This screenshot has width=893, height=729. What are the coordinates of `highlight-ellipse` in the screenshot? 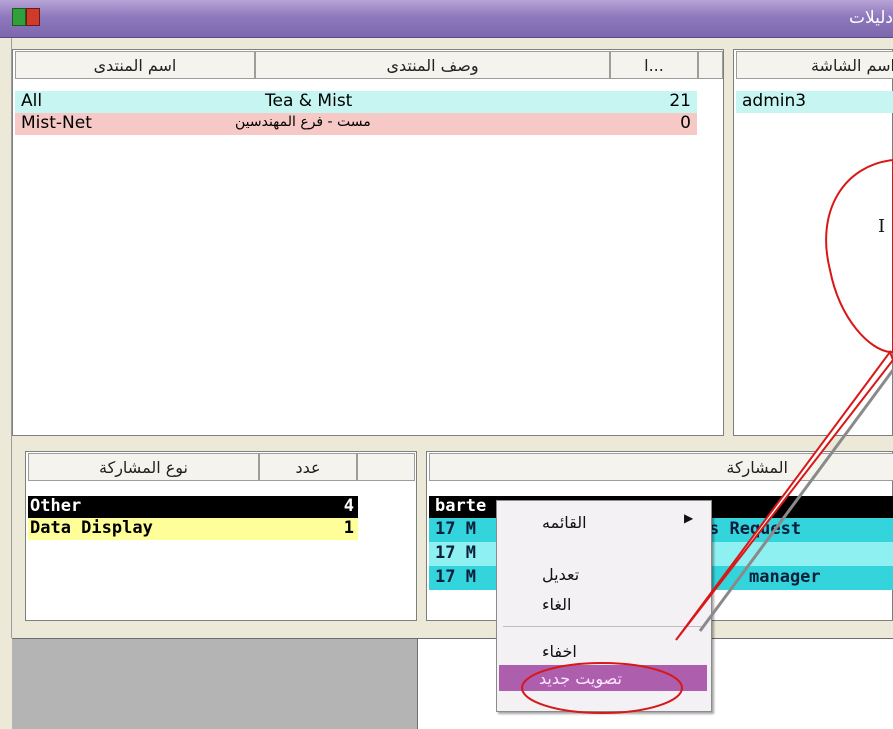 It's located at (602, 688).